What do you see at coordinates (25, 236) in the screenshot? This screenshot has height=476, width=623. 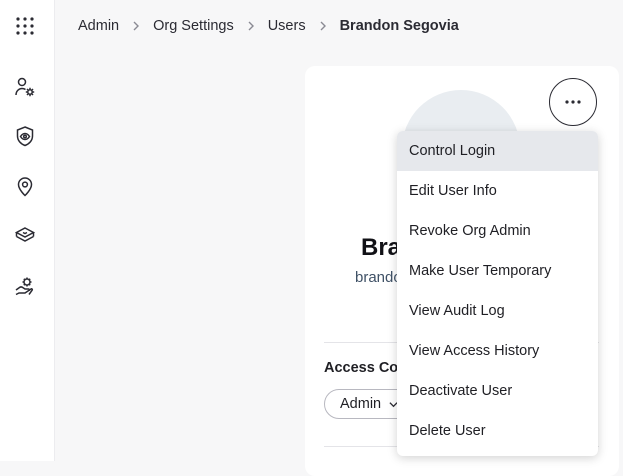 I see `layers-box-icon` at bounding box center [25, 236].